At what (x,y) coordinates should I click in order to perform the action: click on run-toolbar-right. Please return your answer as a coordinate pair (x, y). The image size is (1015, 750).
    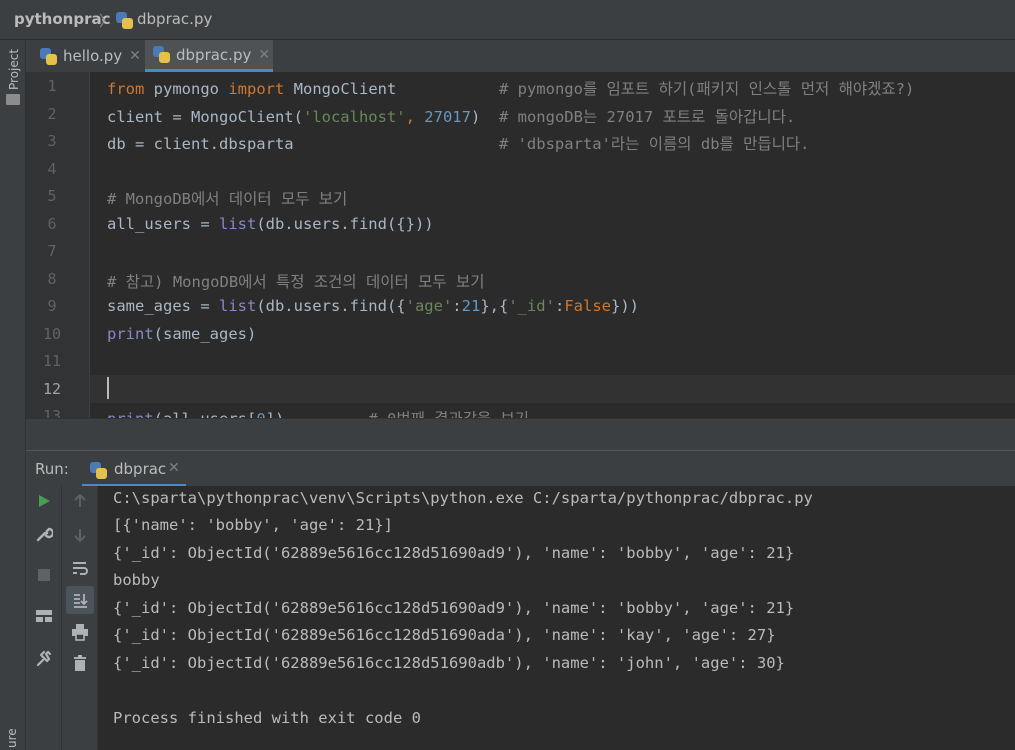
    Looking at the image, I should click on (80, 618).